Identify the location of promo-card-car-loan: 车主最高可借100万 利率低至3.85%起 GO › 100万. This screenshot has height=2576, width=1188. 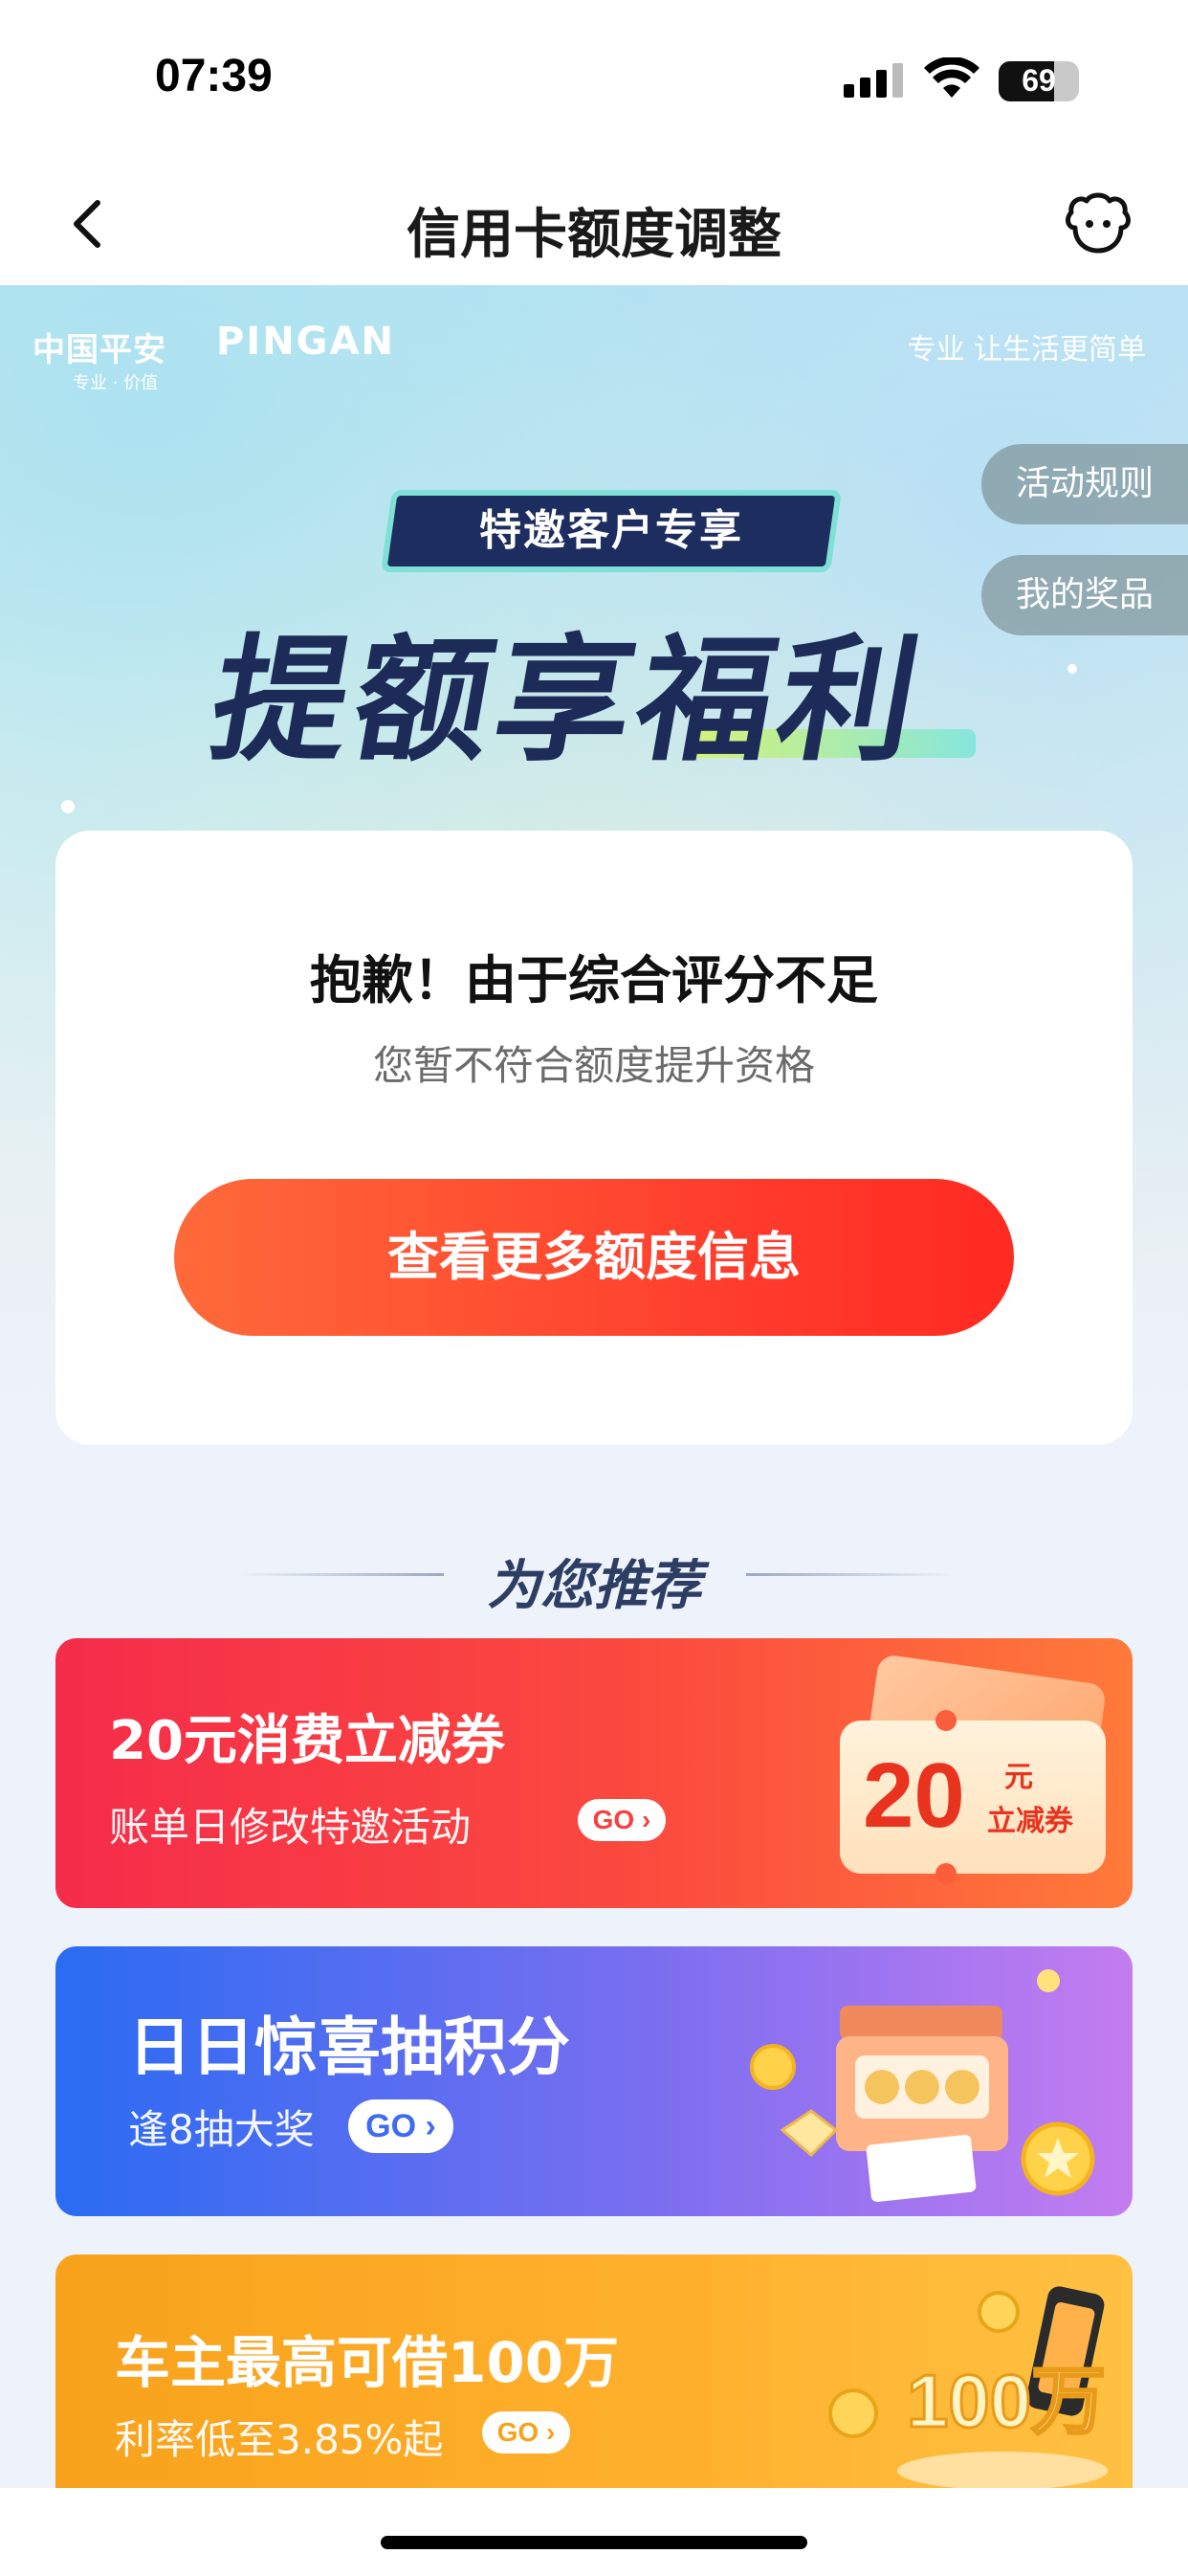
(594, 2371).